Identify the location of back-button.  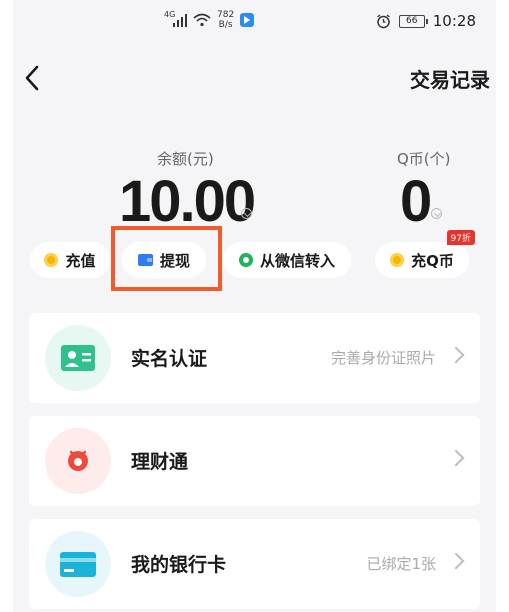
(32, 78).